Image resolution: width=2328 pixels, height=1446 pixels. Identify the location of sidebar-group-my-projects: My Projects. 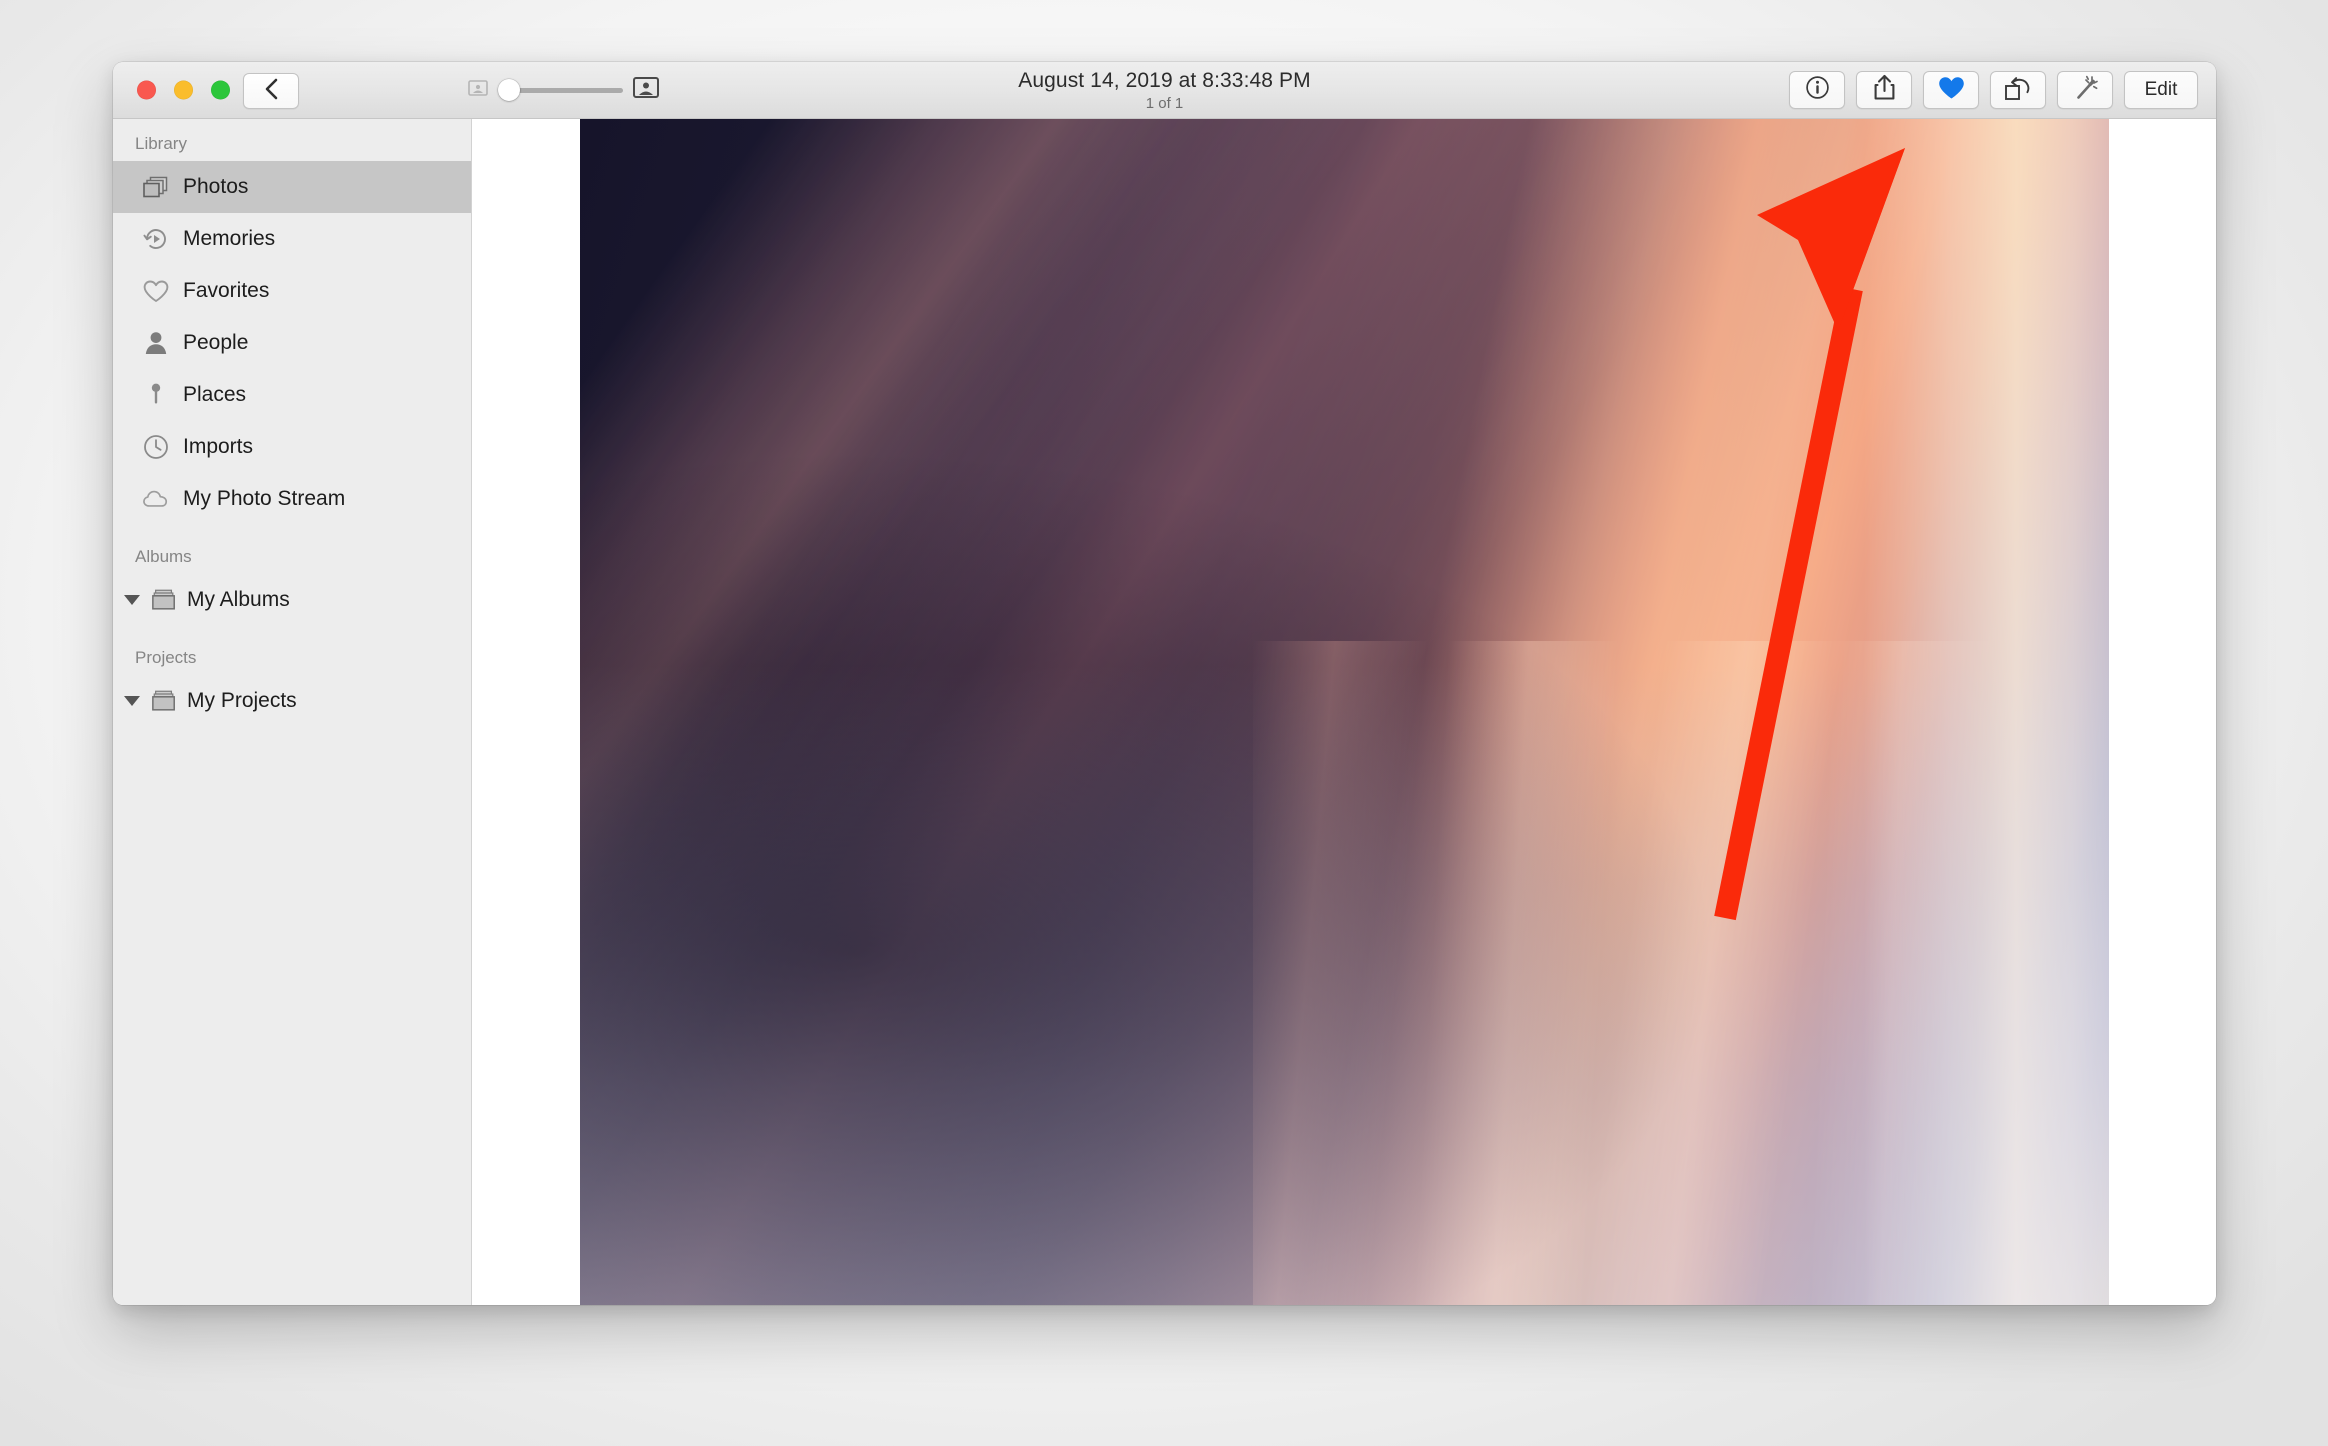
(292, 701).